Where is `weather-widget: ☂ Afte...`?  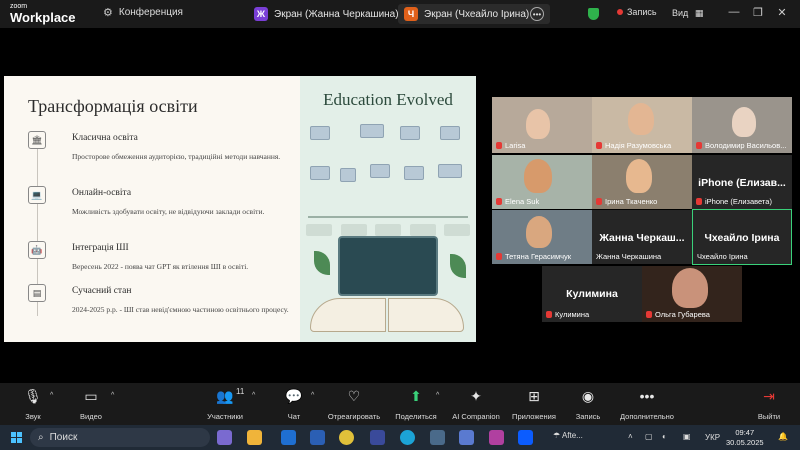
weather-widget: ☂ Afte... is located at coordinates (568, 435).